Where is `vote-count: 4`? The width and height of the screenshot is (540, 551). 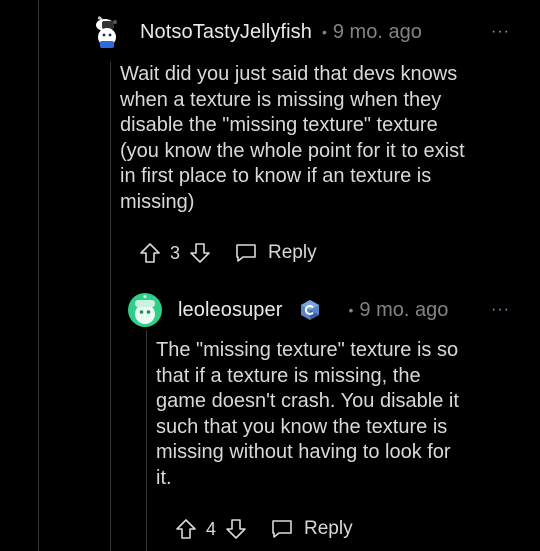
vote-count: 4 is located at coordinates (211, 528).